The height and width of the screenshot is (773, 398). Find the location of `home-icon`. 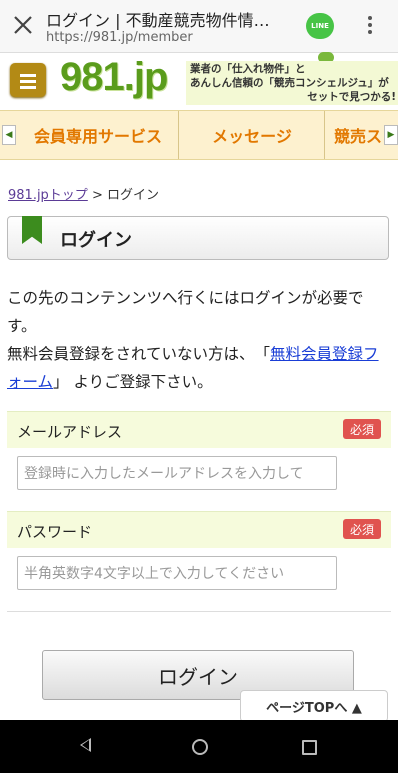

home-icon is located at coordinates (200, 747).